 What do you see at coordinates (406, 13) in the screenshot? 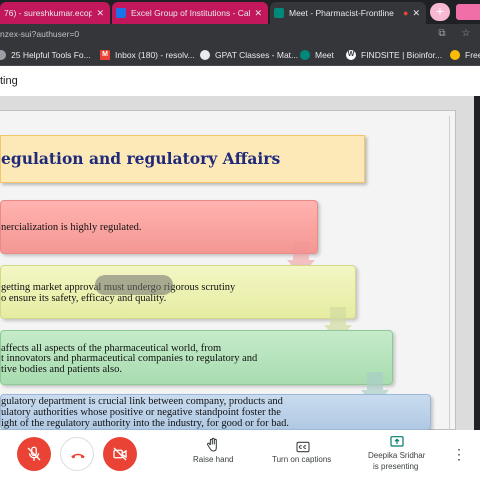
I see `recording-icon: ●` at bounding box center [406, 13].